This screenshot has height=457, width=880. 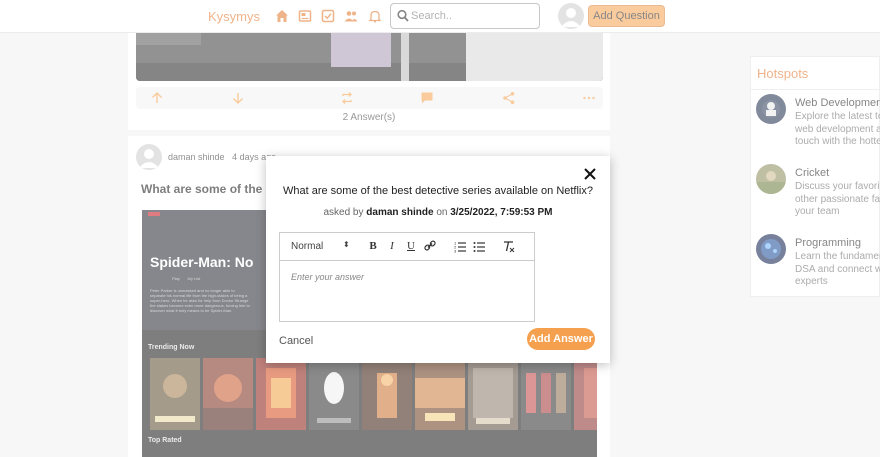 What do you see at coordinates (407, 291) in the screenshot?
I see `answer-textarea: Enter your answer` at bounding box center [407, 291].